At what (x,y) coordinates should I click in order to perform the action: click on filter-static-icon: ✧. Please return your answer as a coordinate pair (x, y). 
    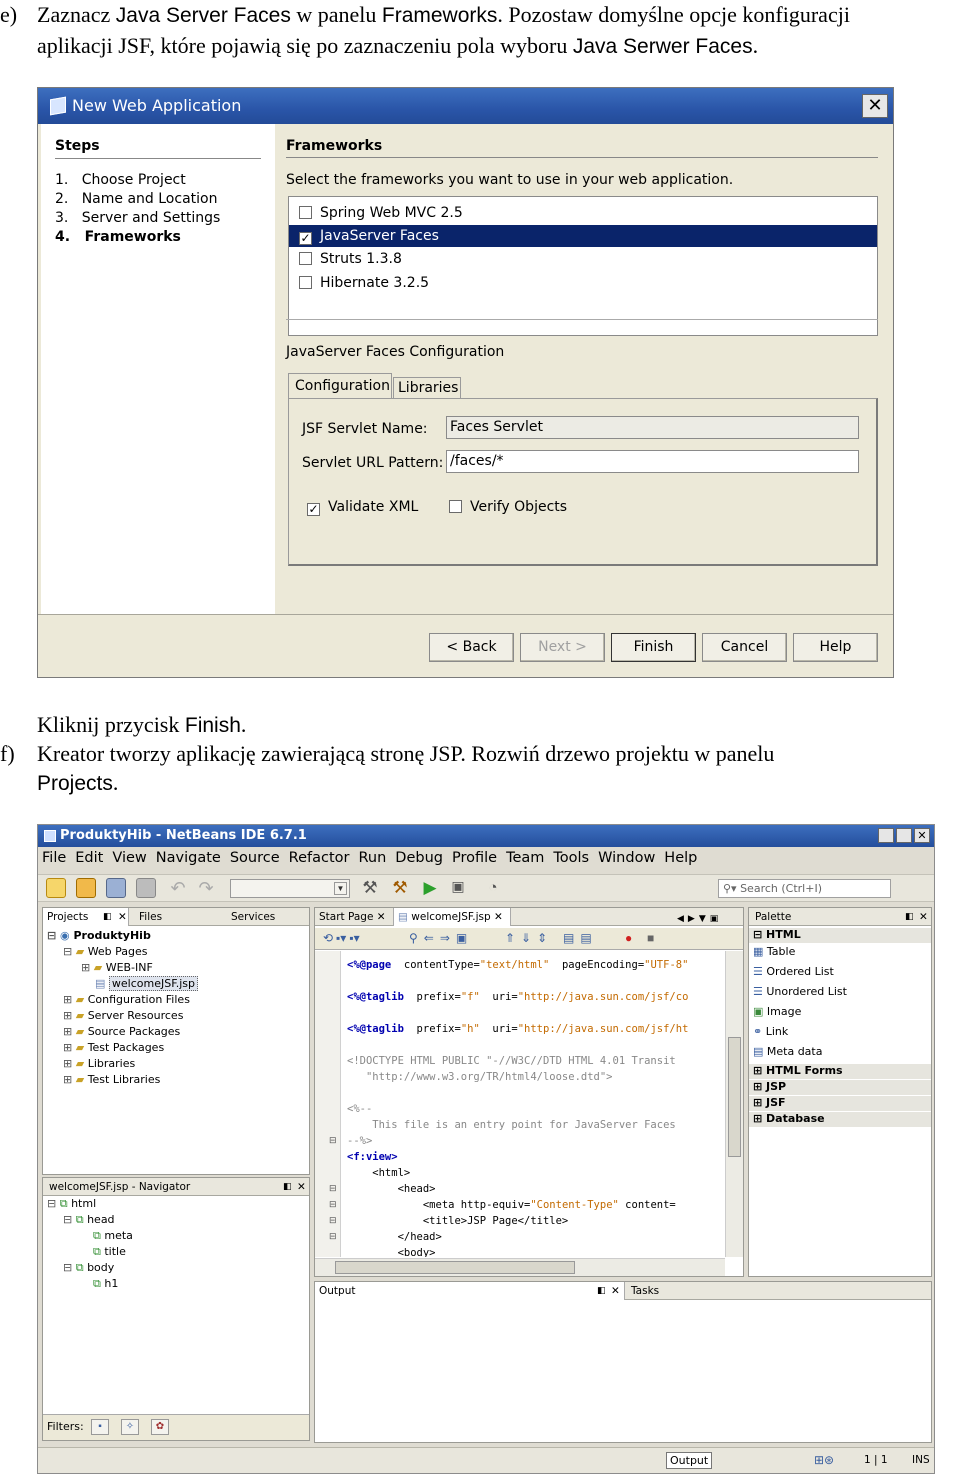
    Looking at the image, I should click on (130, 1427).